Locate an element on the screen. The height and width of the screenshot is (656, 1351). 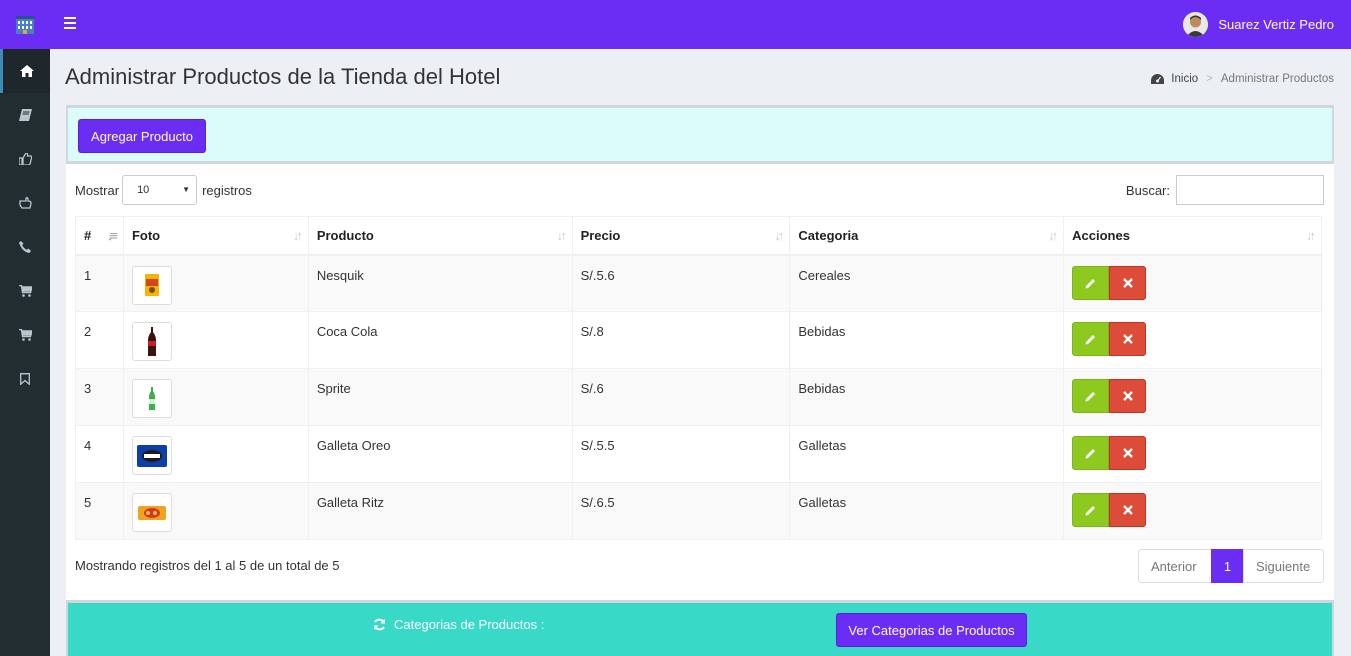
hotel-logo-icon is located at coordinates (25, 24).